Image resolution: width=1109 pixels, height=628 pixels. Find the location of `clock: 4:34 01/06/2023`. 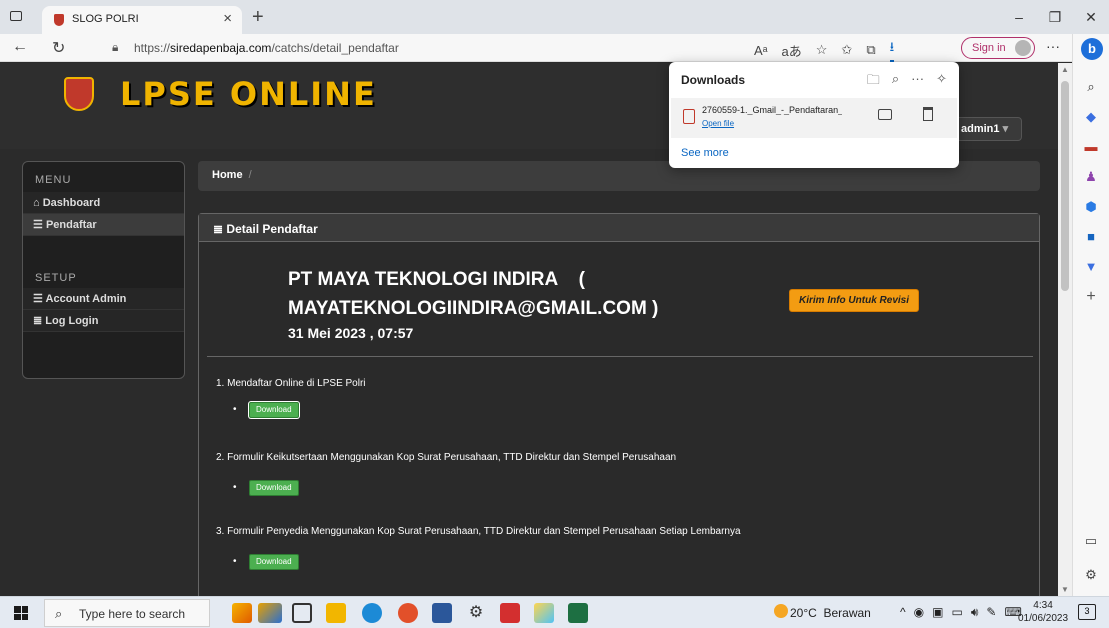

clock: 4:34 01/06/2023 is located at coordinates (1043, 612).